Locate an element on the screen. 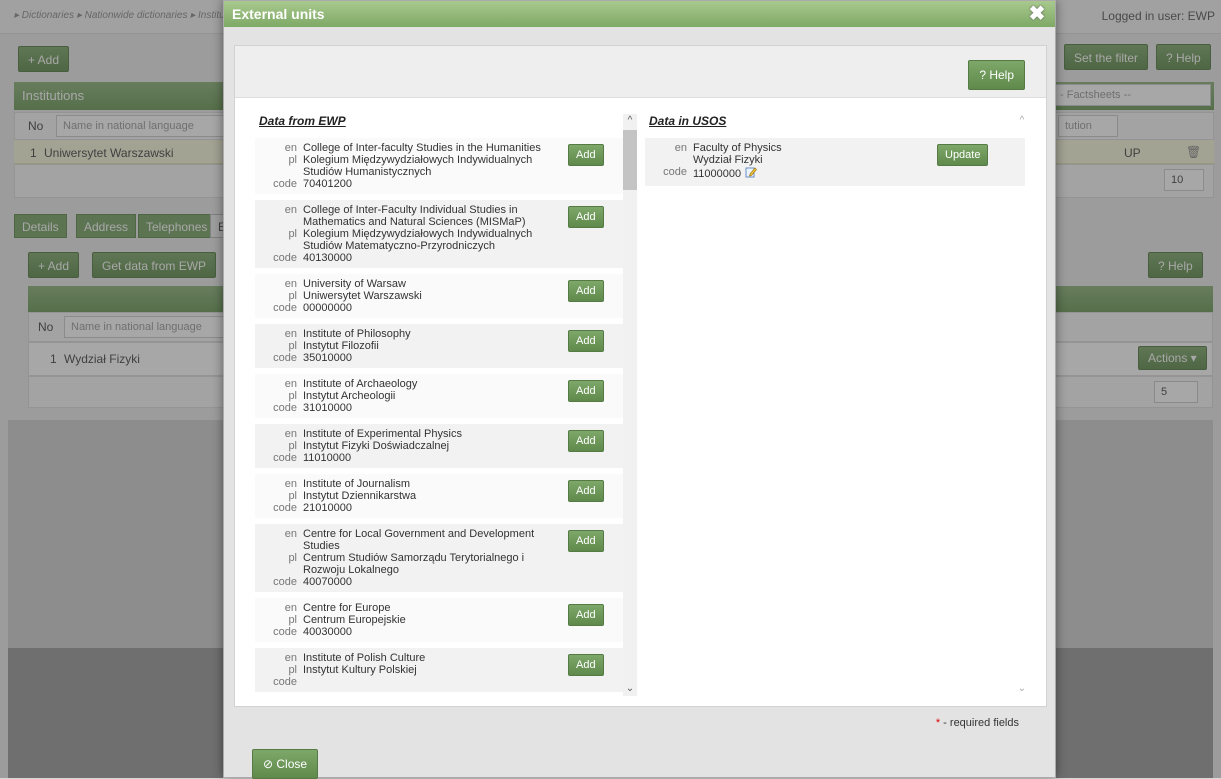 This screenshot has width=1221, height=779. ewp-pl-name: Instytut Filozofii is located at coordinates (341, 346).